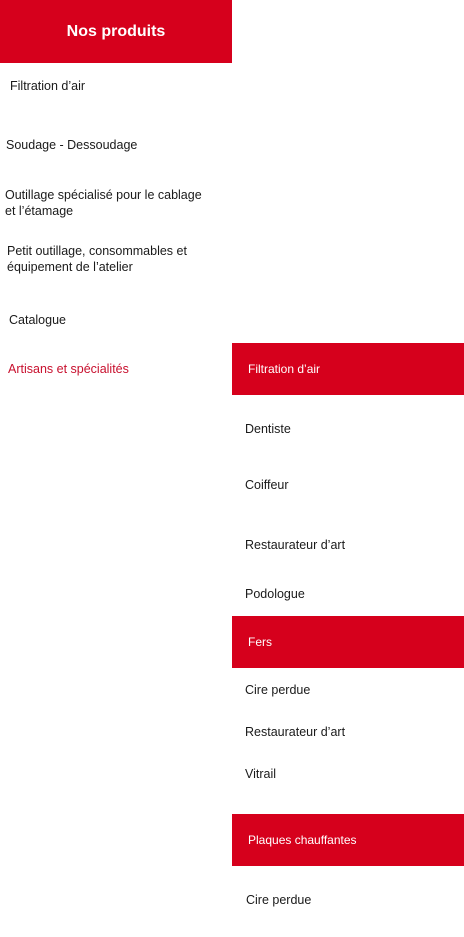 The height and width of the screenshot is (937, 464). Describe the element at coordinates (348, 642) in the screenshot. I see `section-fers: Fers` at that location.